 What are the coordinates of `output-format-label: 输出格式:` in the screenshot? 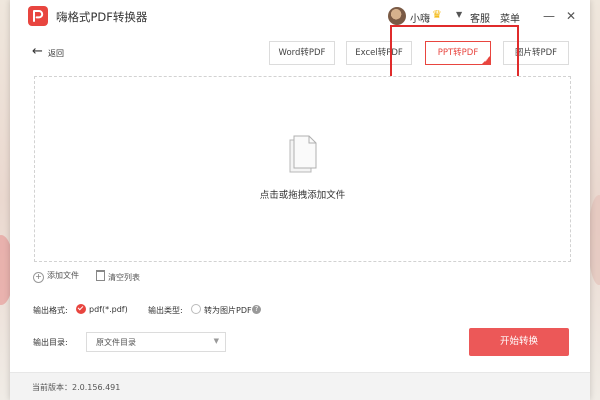 It's located at (50, 310).